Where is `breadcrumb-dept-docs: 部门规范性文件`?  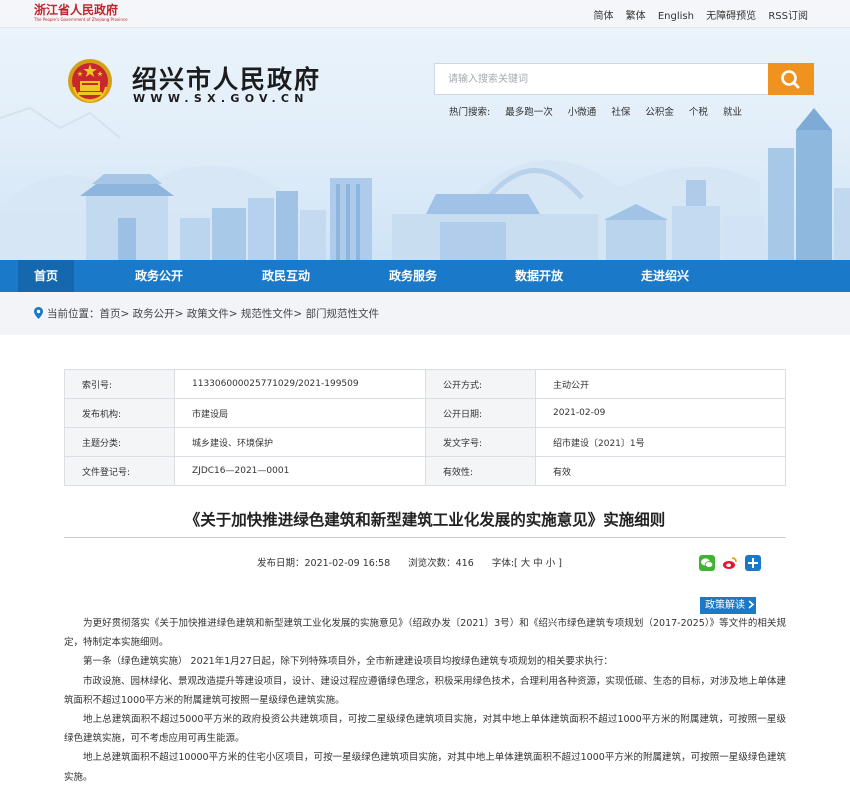 breadcrumb-dept-docs: 部门规范性文件 is located at coordinates (343, 314).